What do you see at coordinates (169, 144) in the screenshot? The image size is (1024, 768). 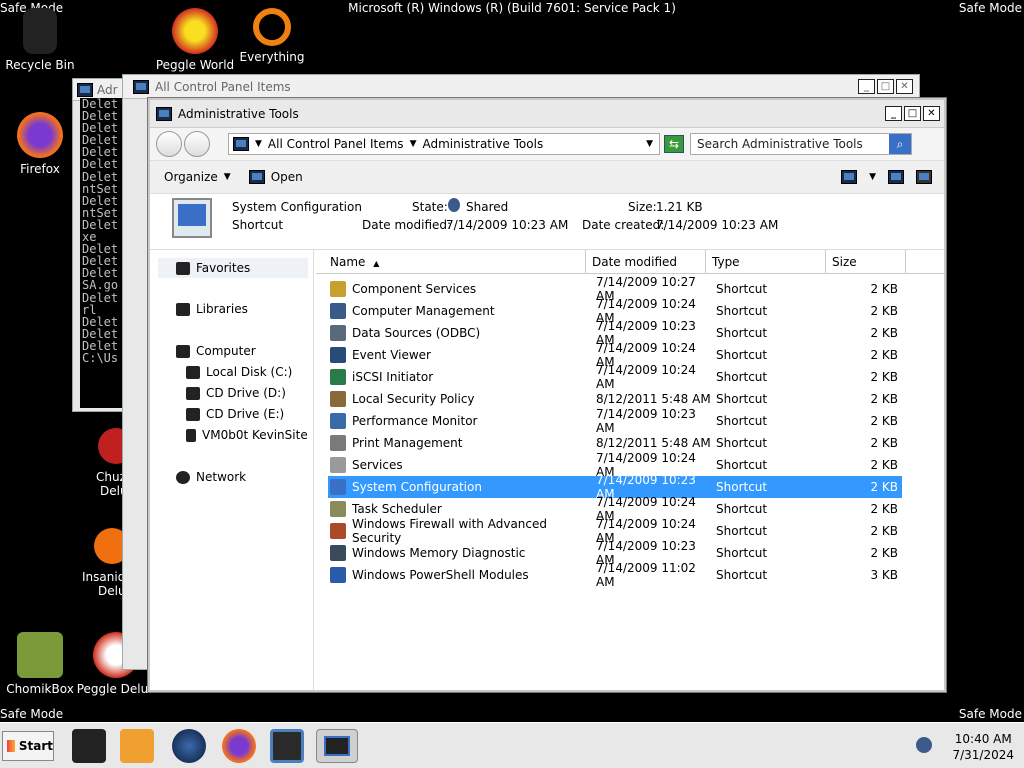 I see `back-button` at bounding box center [169, 144].